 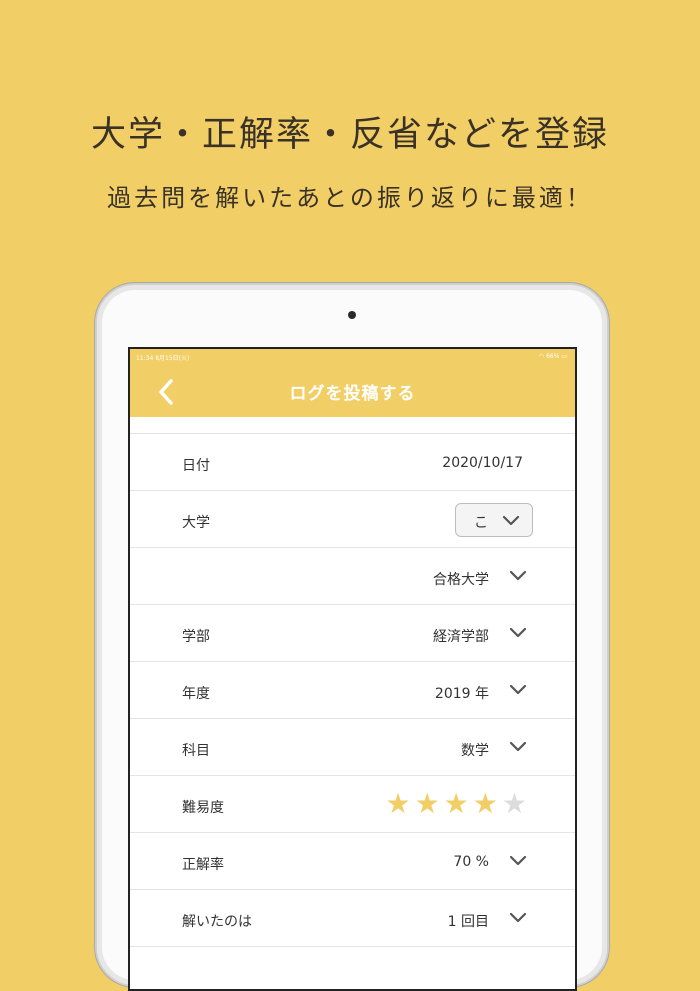 I want to click on list-top-spacer, so click(x=352, y=425).